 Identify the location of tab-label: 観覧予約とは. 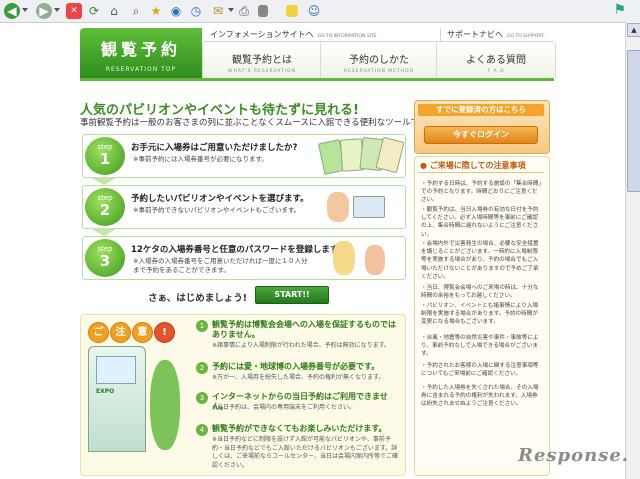
(262, 60).